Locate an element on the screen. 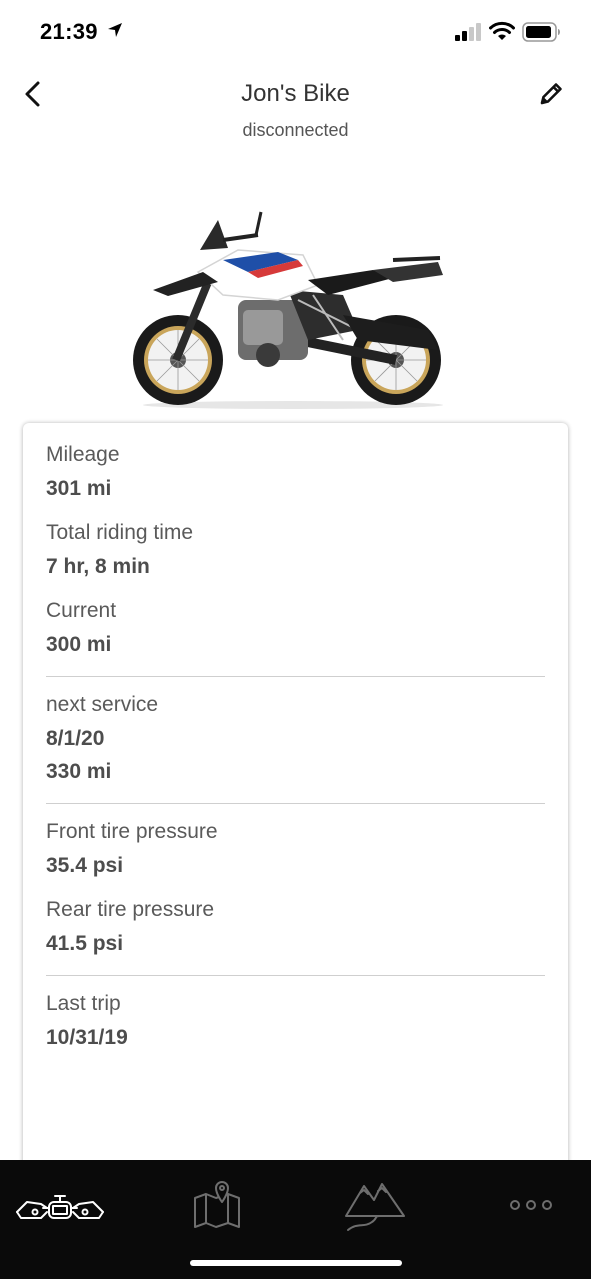  cellular-signal-icon is located at coordinates (468, 32).